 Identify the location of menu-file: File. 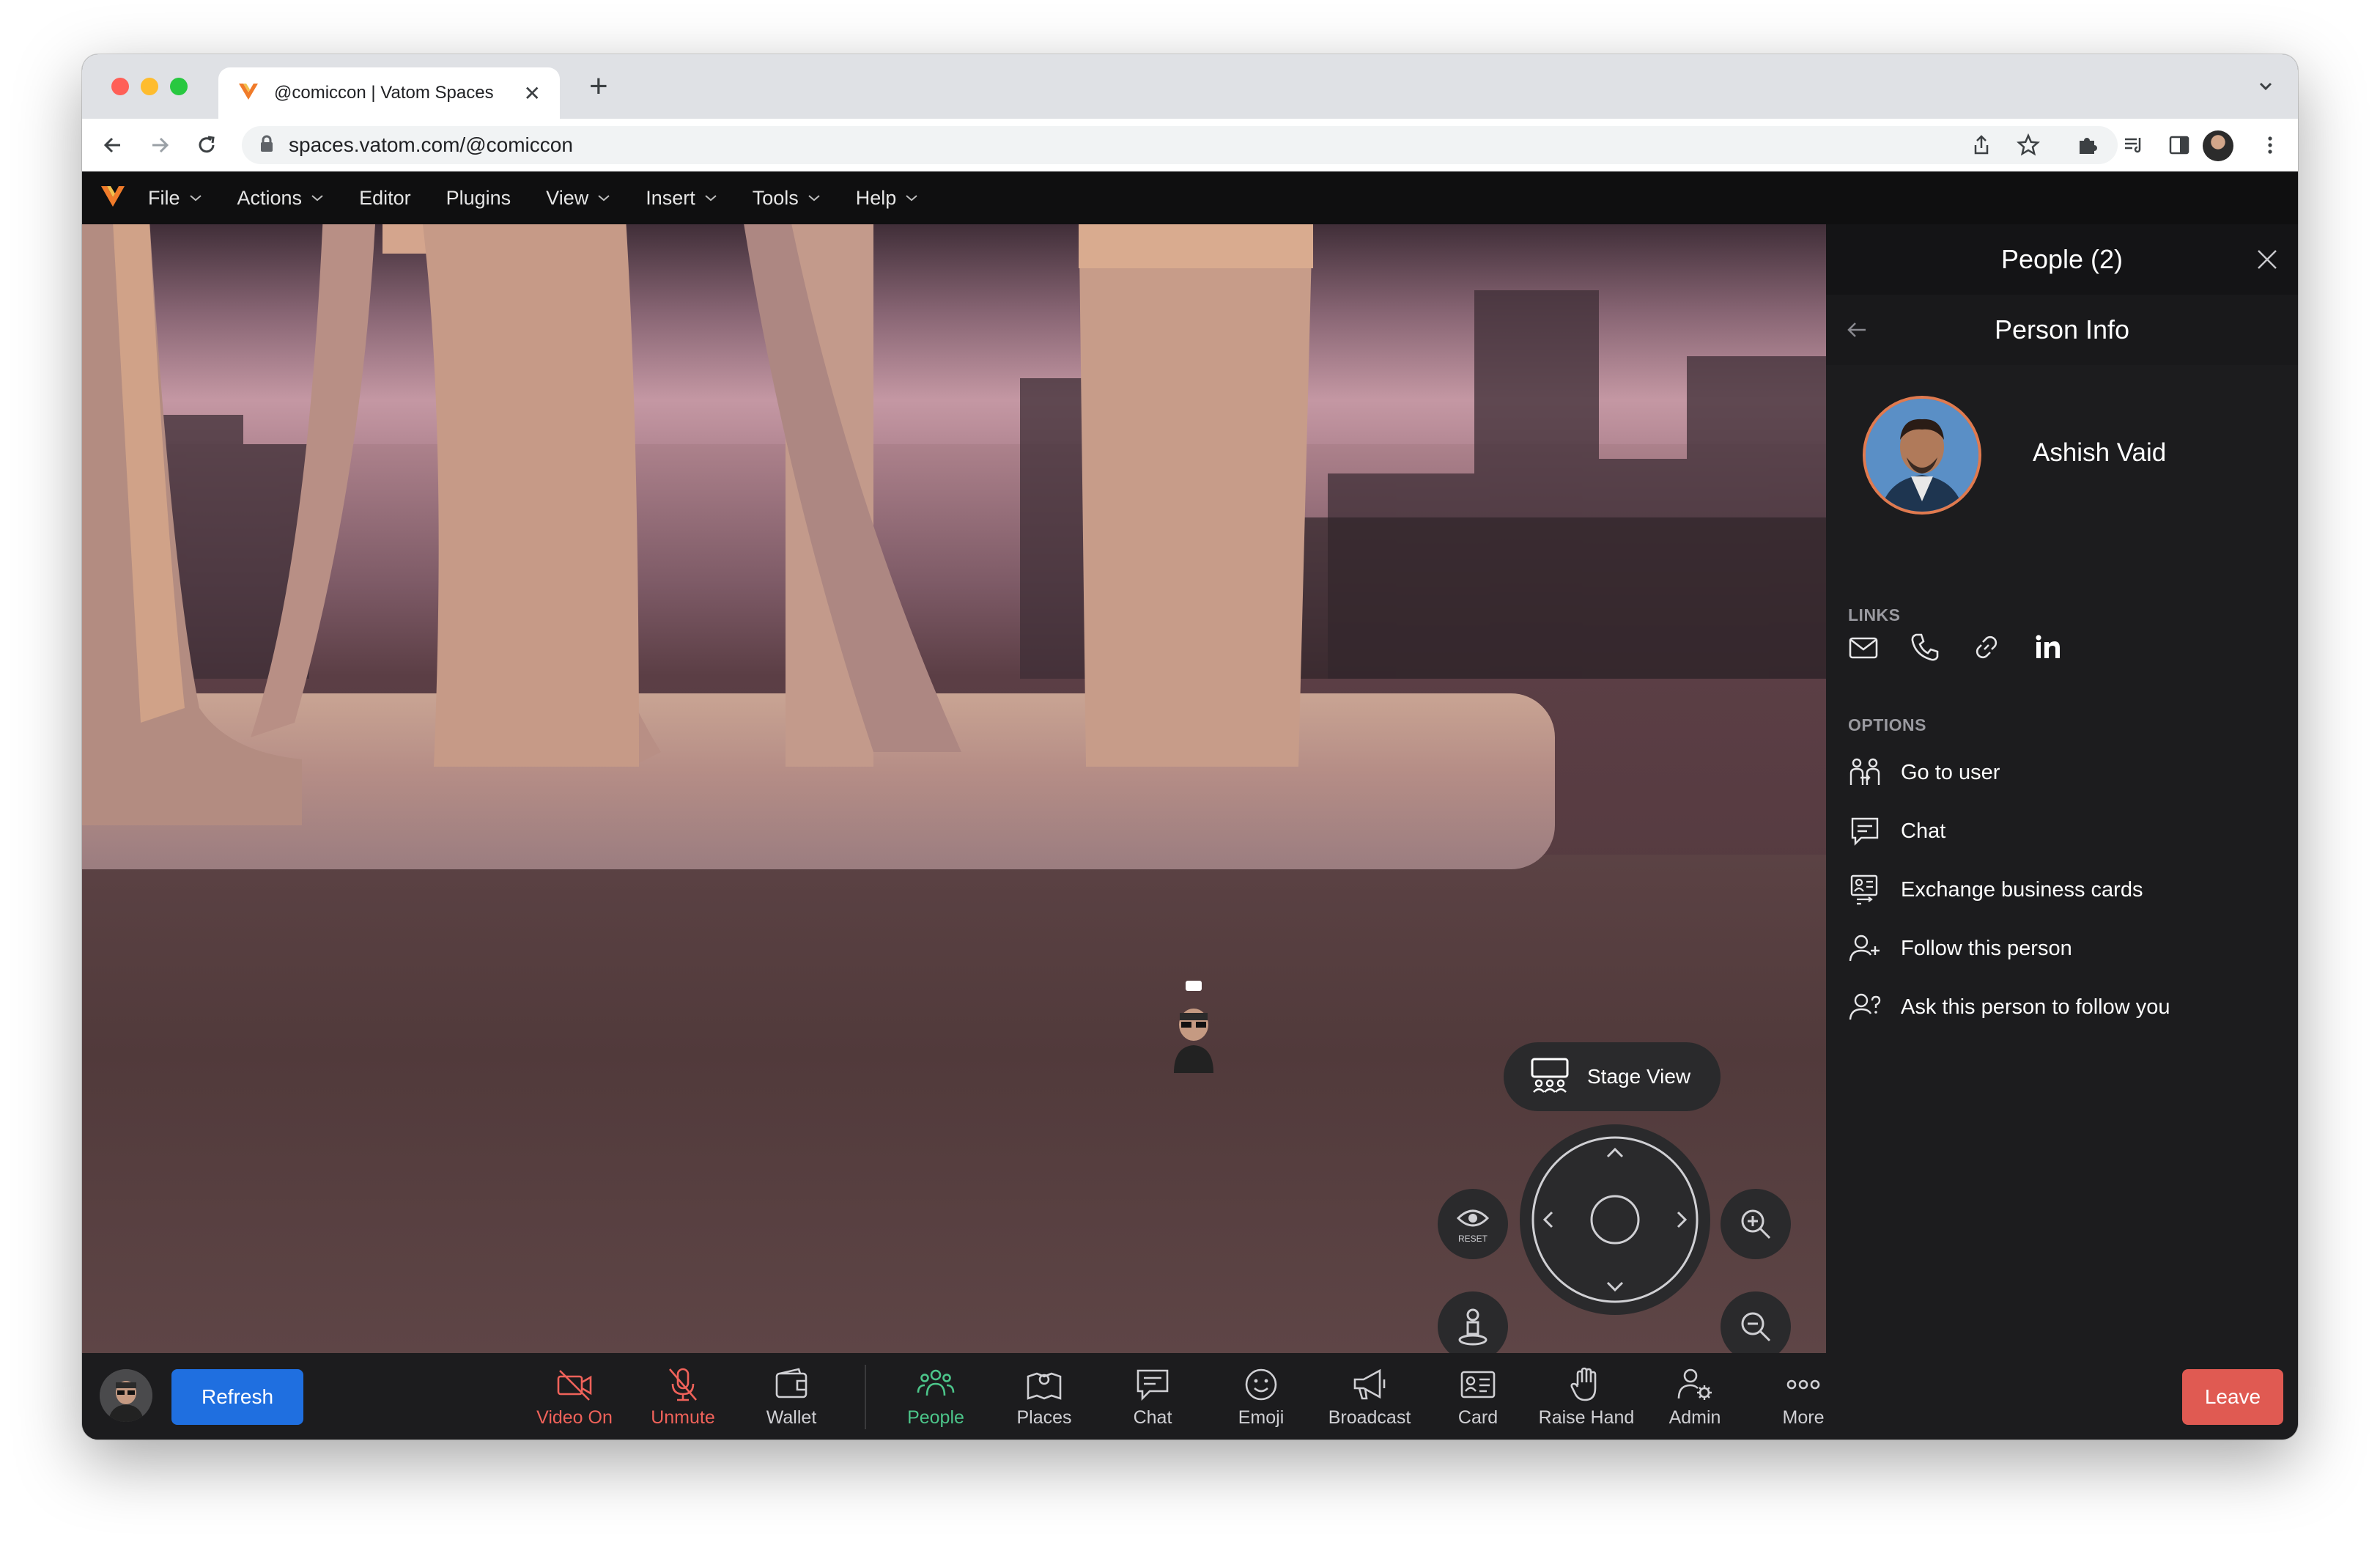
(175, 198).